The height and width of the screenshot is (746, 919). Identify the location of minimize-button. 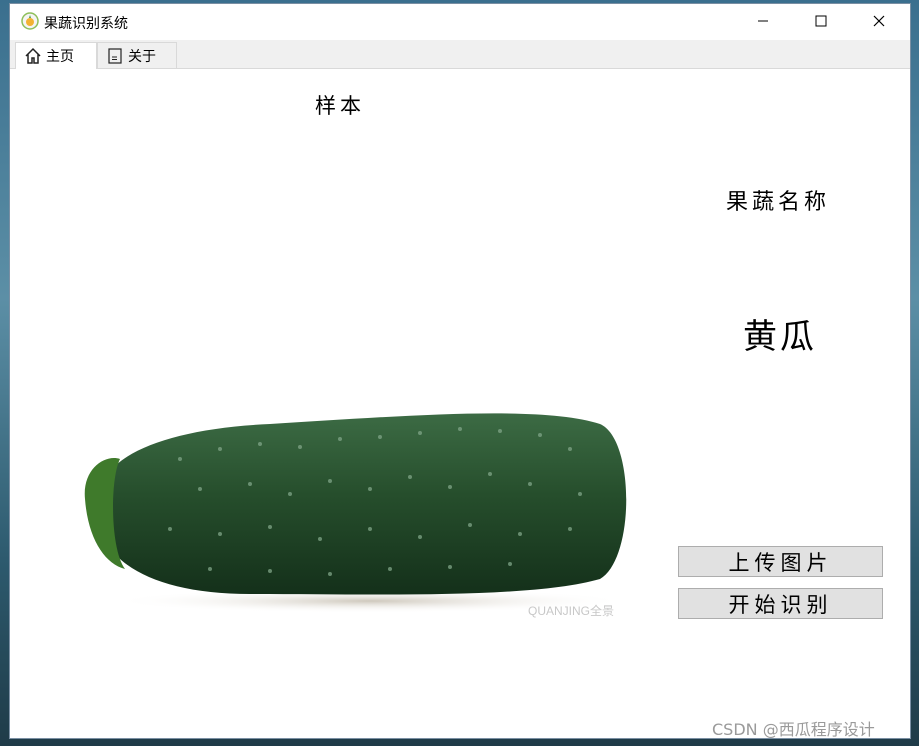
(763, 21).